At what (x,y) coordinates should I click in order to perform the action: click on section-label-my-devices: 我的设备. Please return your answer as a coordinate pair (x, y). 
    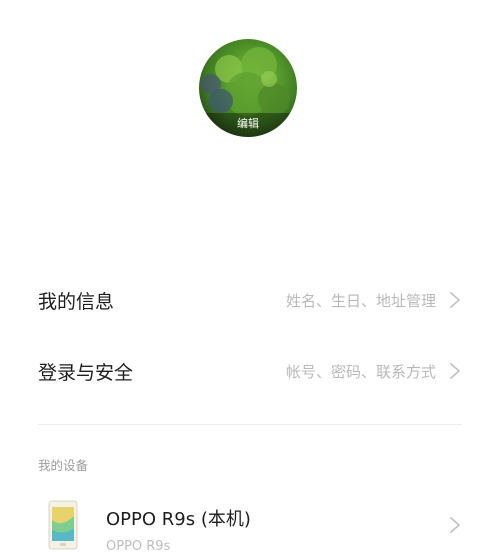
    Looking at the image, I should click on (63, 465).